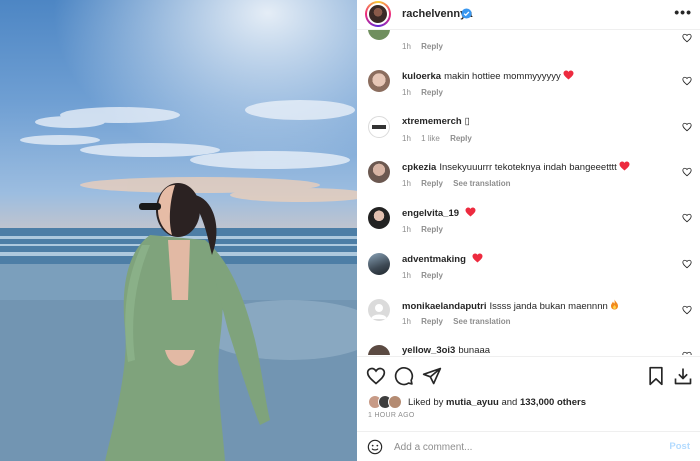 This screenshot has width=700, height=461. Describe the element at coordinates (528, 350) in the screenshot. I see `comment-item: yellow_3oi3 bunaaa` at that location.